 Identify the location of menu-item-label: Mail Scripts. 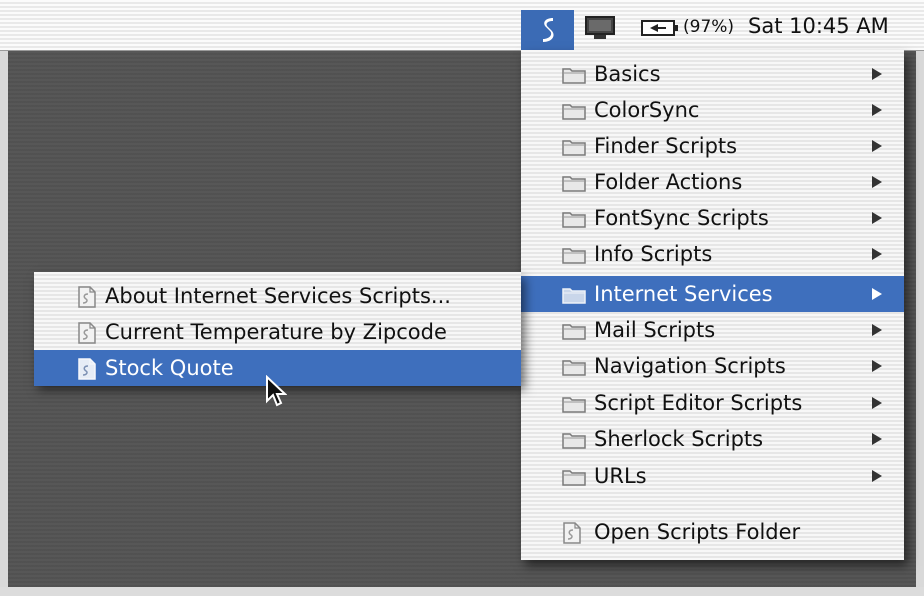
(655, 330).